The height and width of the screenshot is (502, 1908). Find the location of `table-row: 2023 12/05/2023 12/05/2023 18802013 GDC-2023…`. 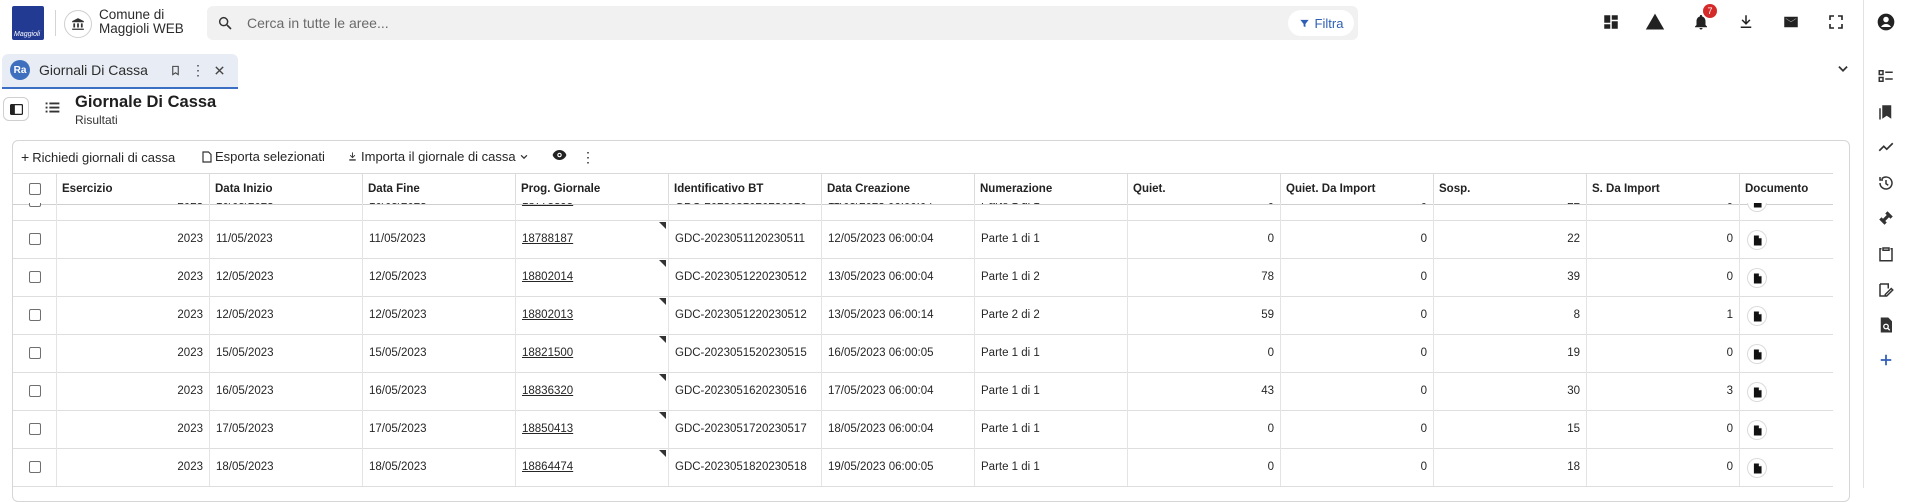

table-row: 2023 12/05/2023 12/05/2023 18802013 GDC-2023… is located at coordinates (923, 315).